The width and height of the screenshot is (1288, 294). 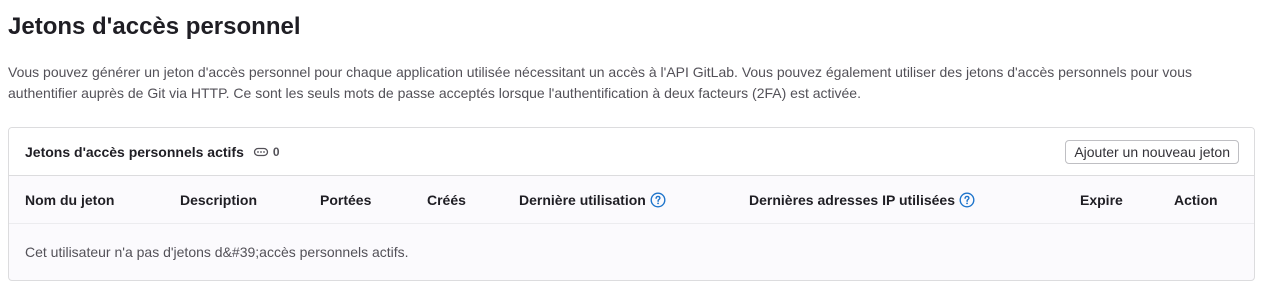 I want to click on column-header-scopes: Portées, so click(x=345, y=199).